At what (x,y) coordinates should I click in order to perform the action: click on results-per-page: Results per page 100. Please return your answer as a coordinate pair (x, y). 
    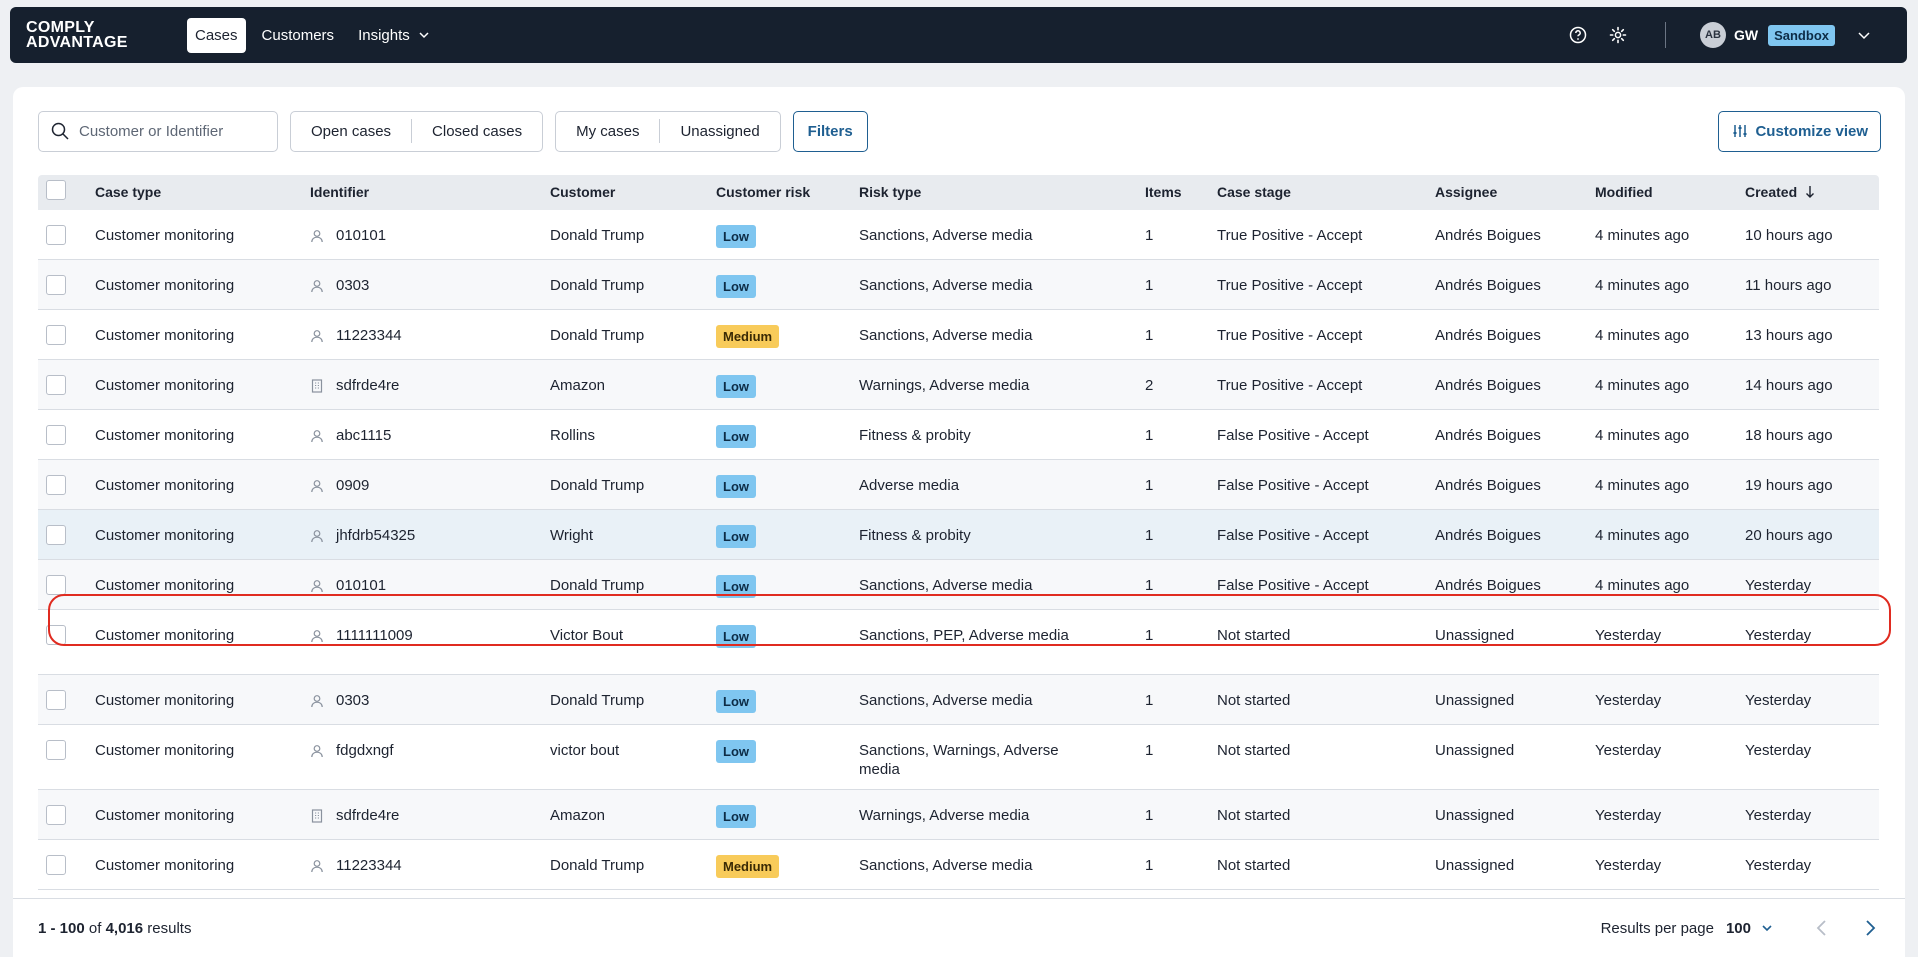
    Looking at the image, I should click on (1687, 928).